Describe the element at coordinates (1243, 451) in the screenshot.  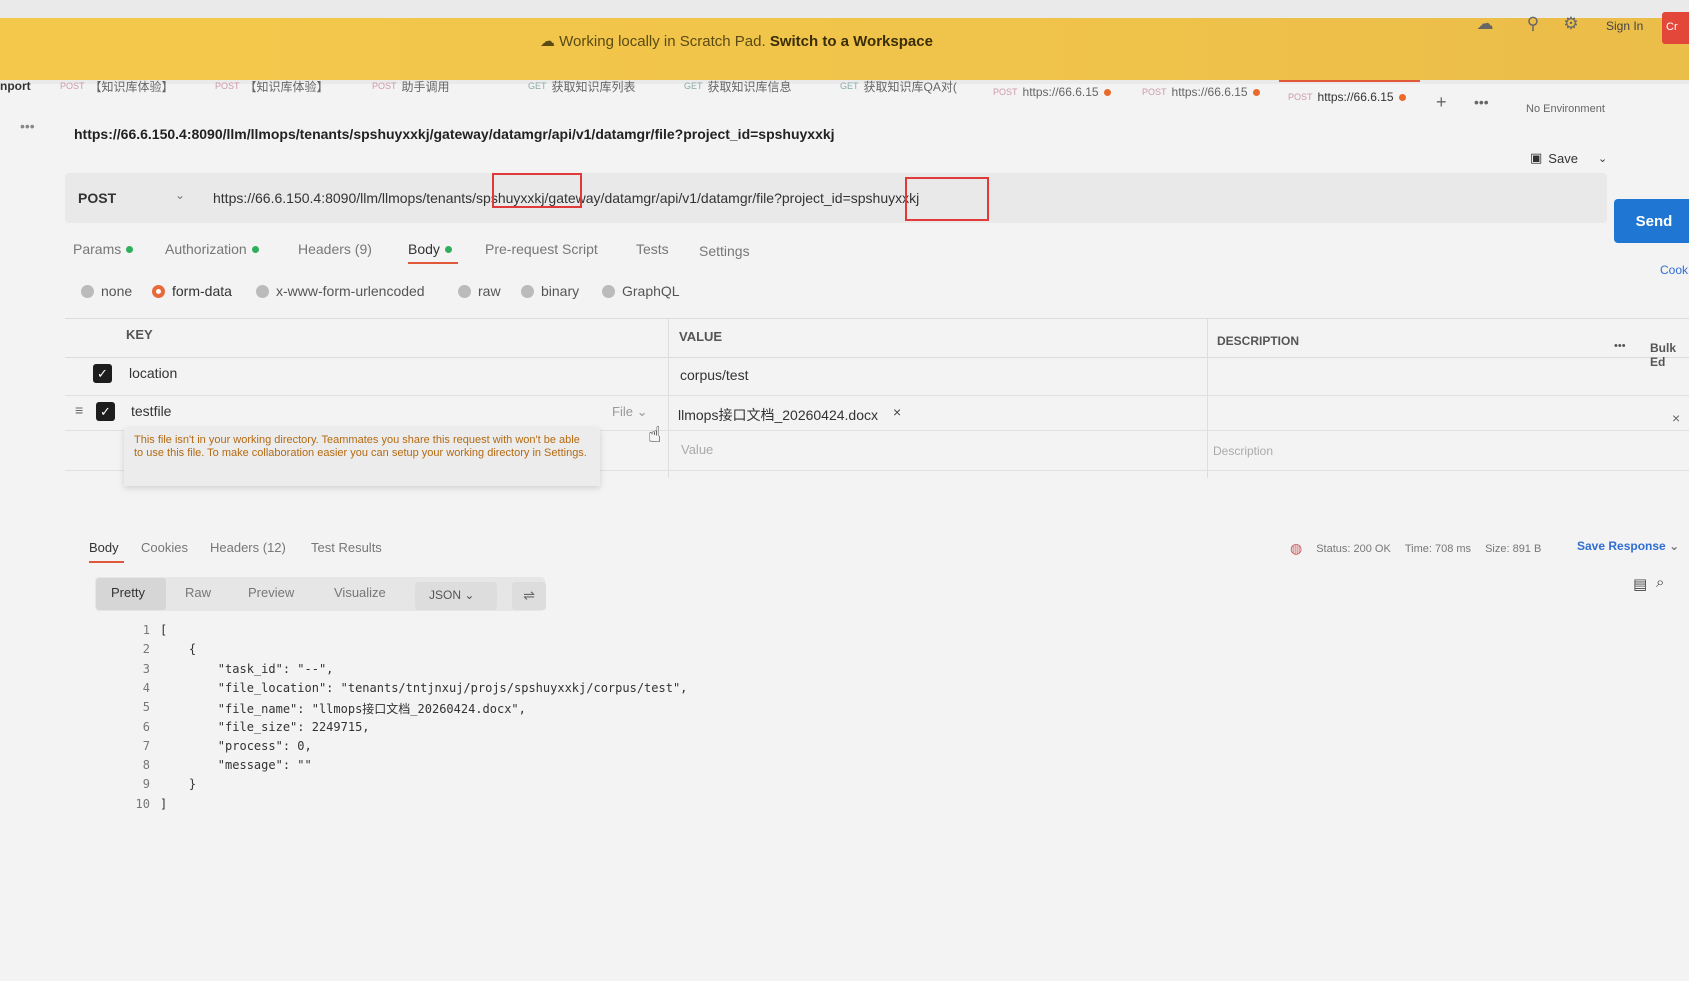
I see `description-input: Description` at that location.